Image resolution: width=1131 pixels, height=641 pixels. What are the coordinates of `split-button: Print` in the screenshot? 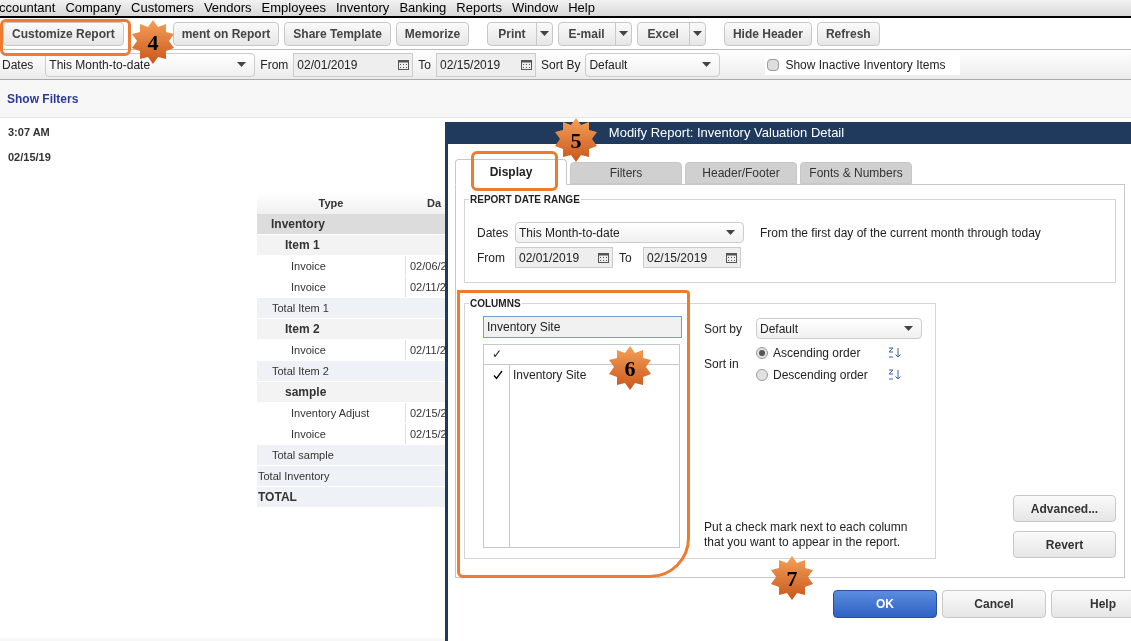 It's located at (520, 33).